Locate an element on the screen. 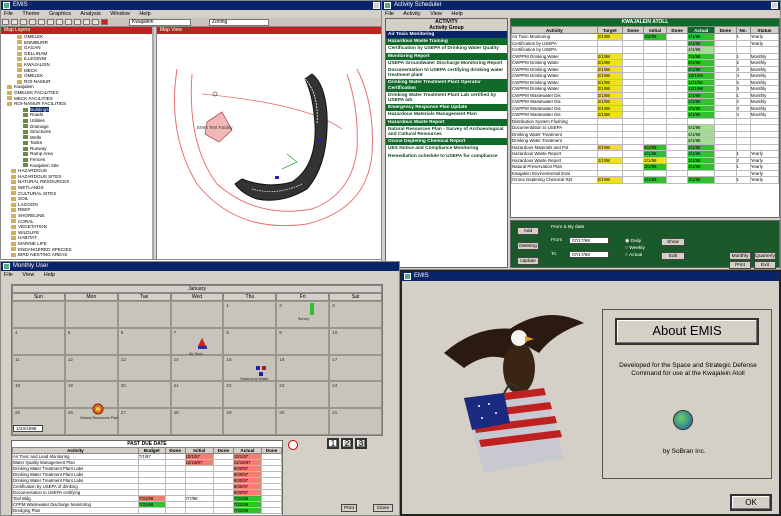 The image size is (781, 516). toolbar-print-icon is located at coordinates (23, 22).